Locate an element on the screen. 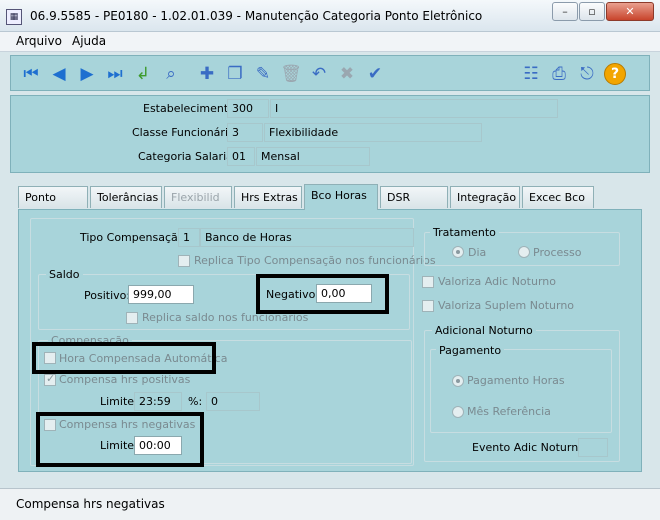  tab-integracao: Integração is located at coordinates (485, 197).